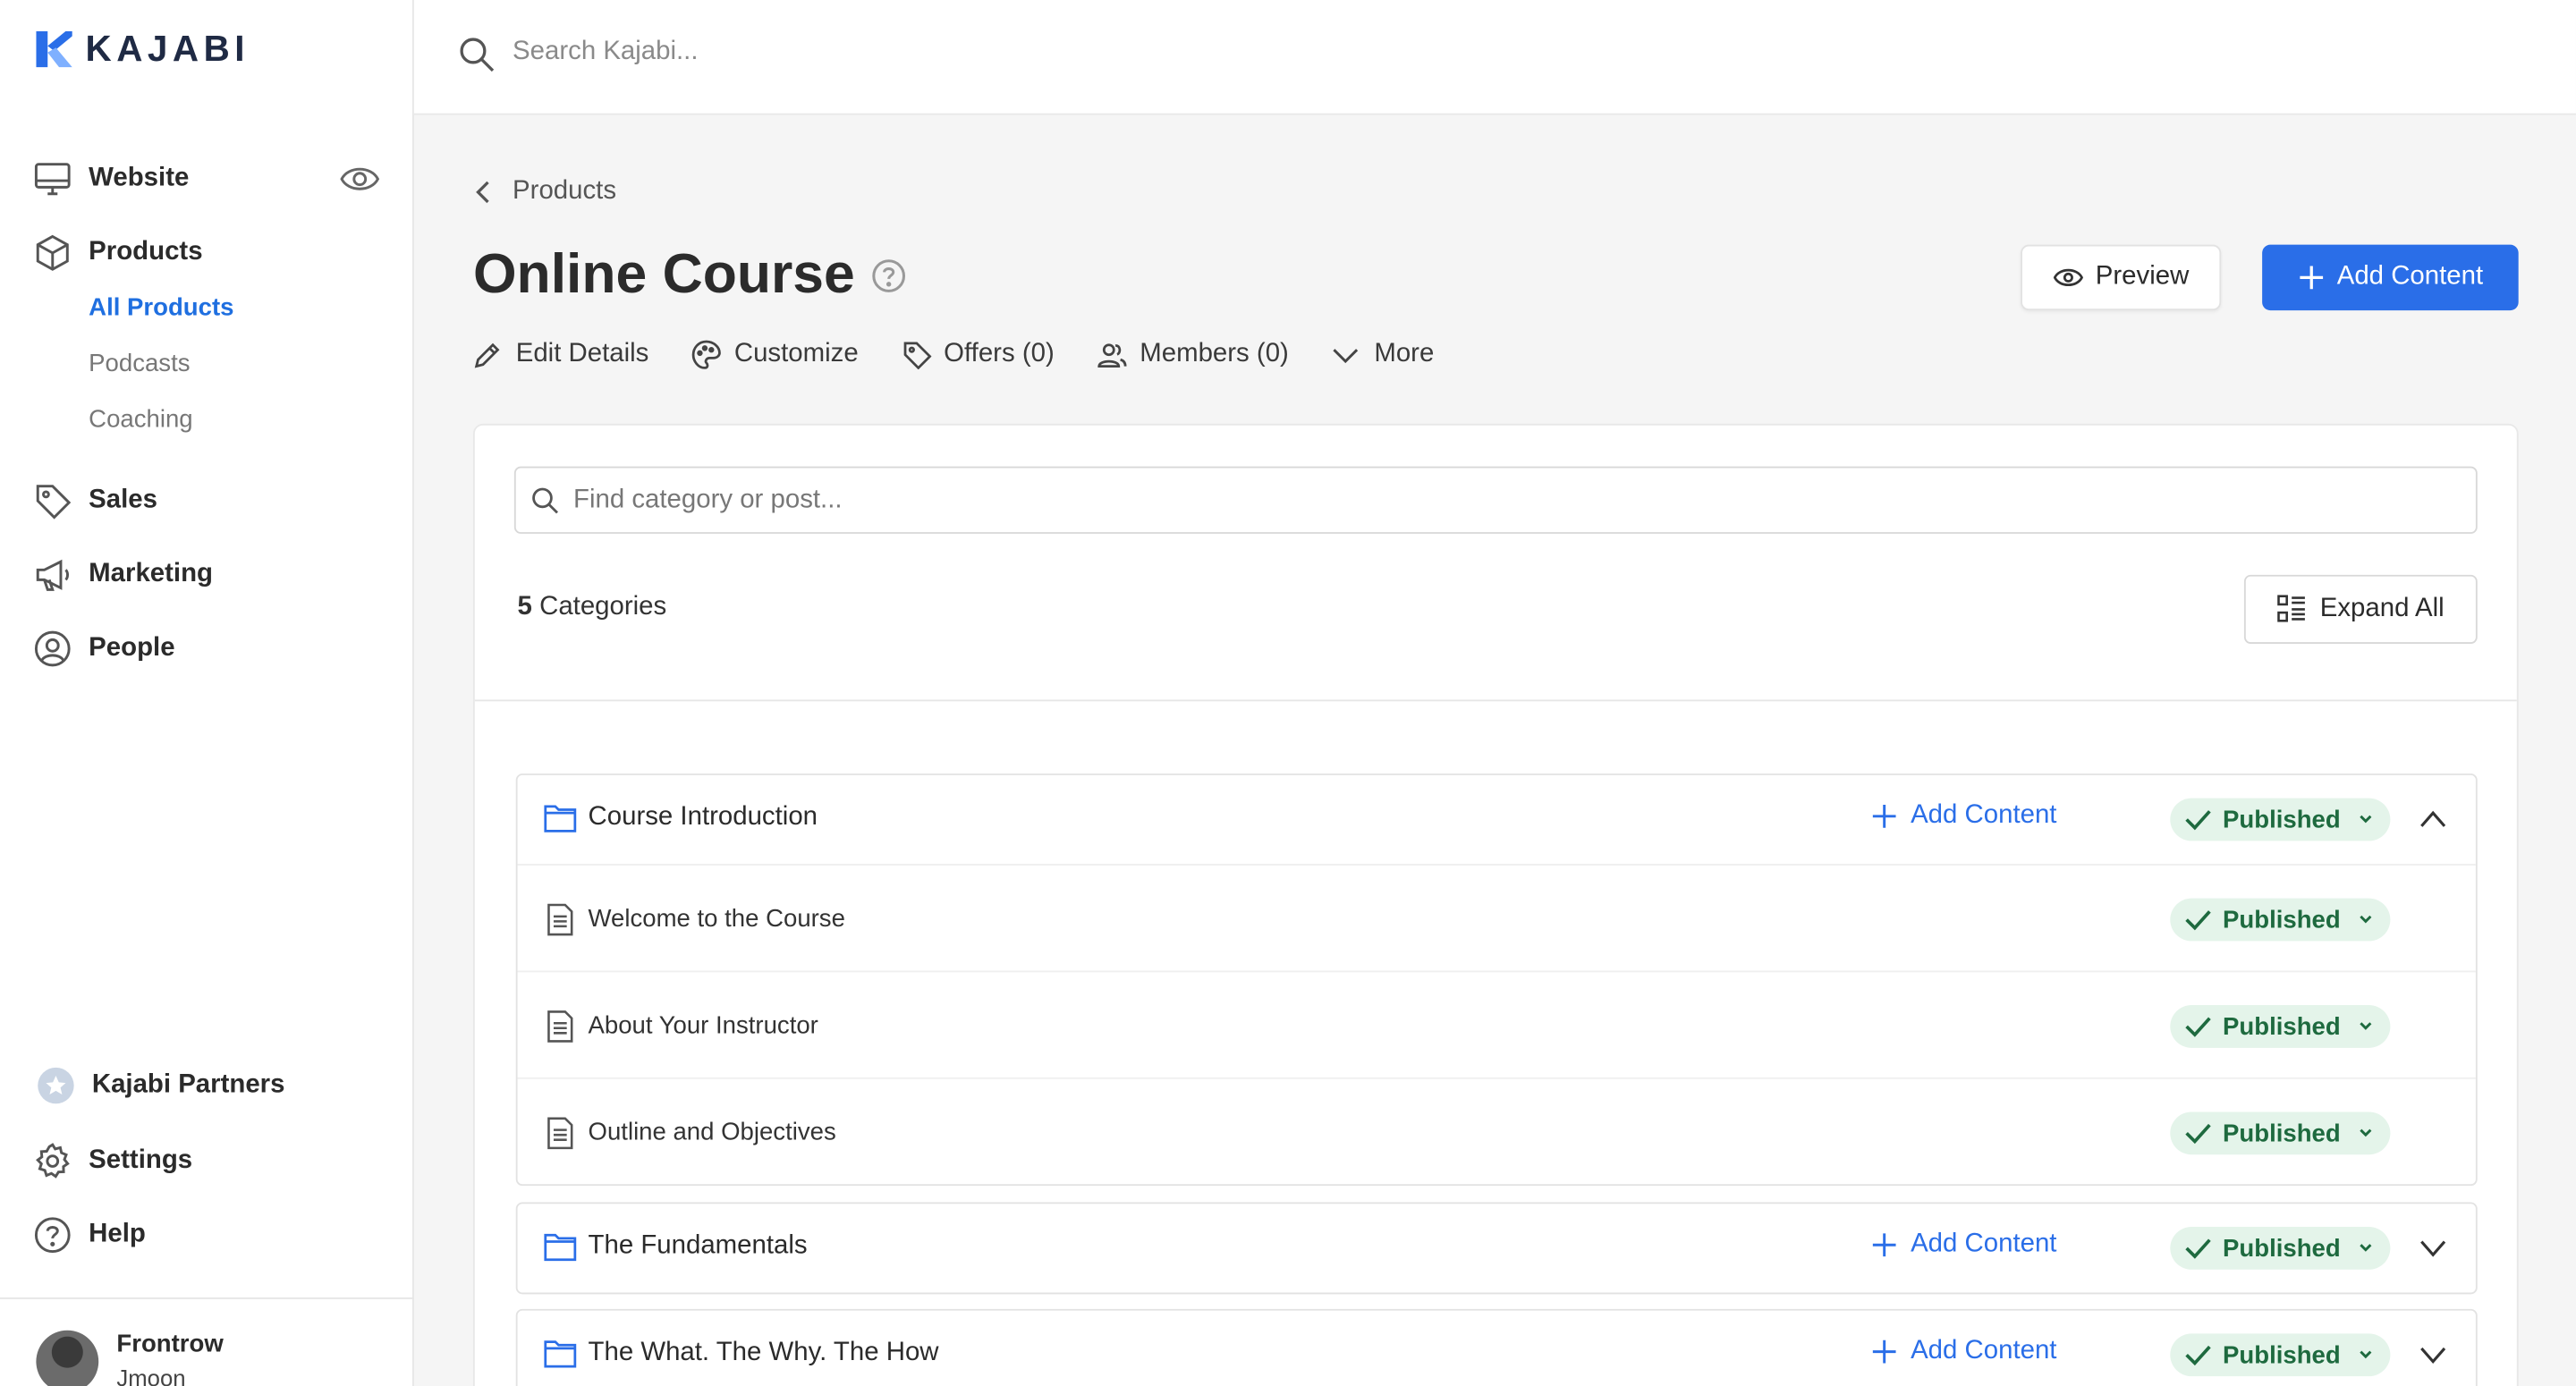 The width and height of the screenshot is (2576, 1386). I want to click on sidebar-item-settings: Settings, so click(112, 1161).